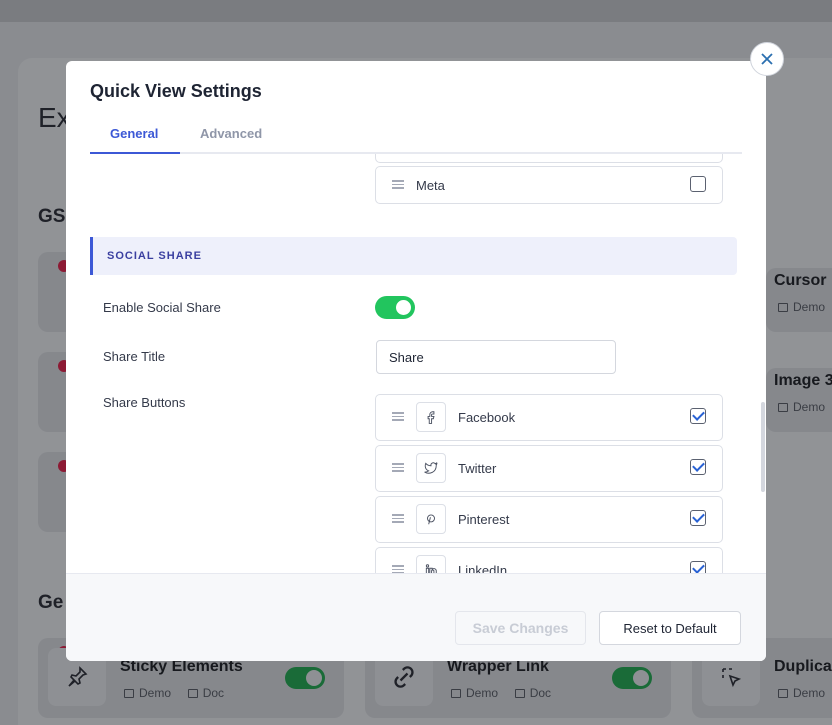 Image resolution: width=832 pixels, height=725 pixels. I want to click on share-button-label: Facebook, so click(487, 417).